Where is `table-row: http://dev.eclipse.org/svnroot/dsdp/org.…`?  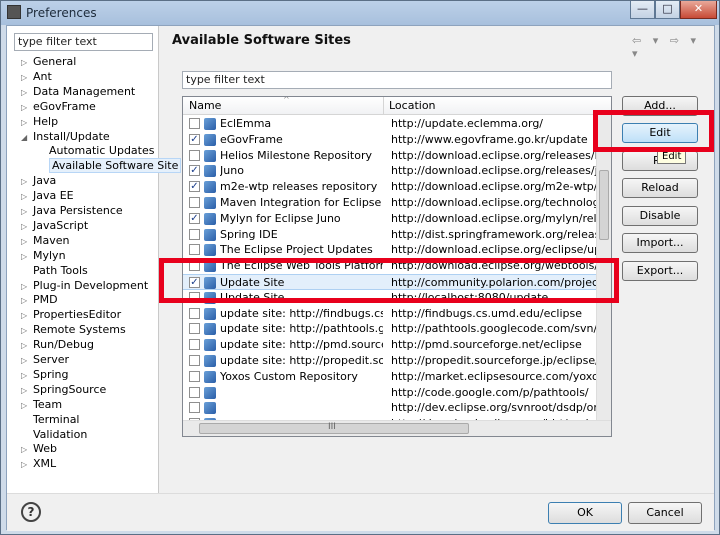
table-row: http://dev.eclipse.org/svnroot/dsdp/org.… is located at coordinates (389, 408).